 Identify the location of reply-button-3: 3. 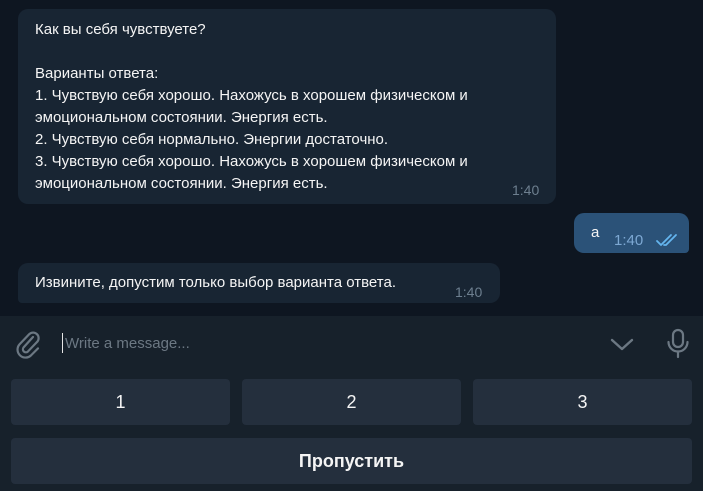
(582, 402).